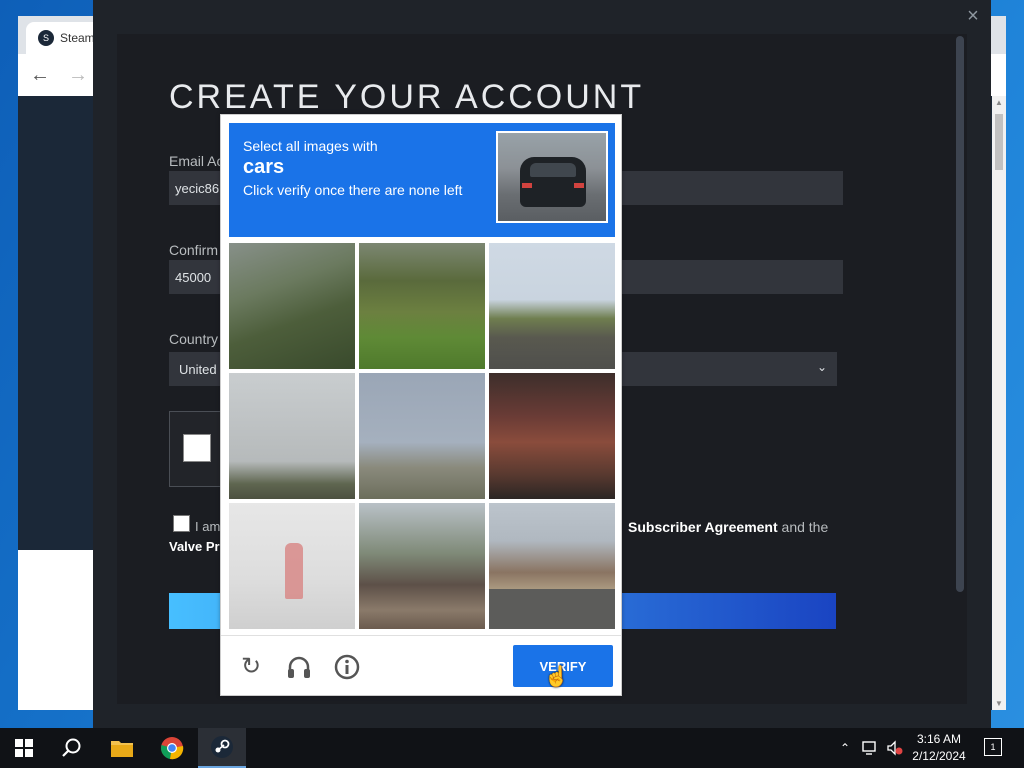 This screenshot has height=768, width=1024. I want to click on browser-tab-title: Steam, so click(77, 38).